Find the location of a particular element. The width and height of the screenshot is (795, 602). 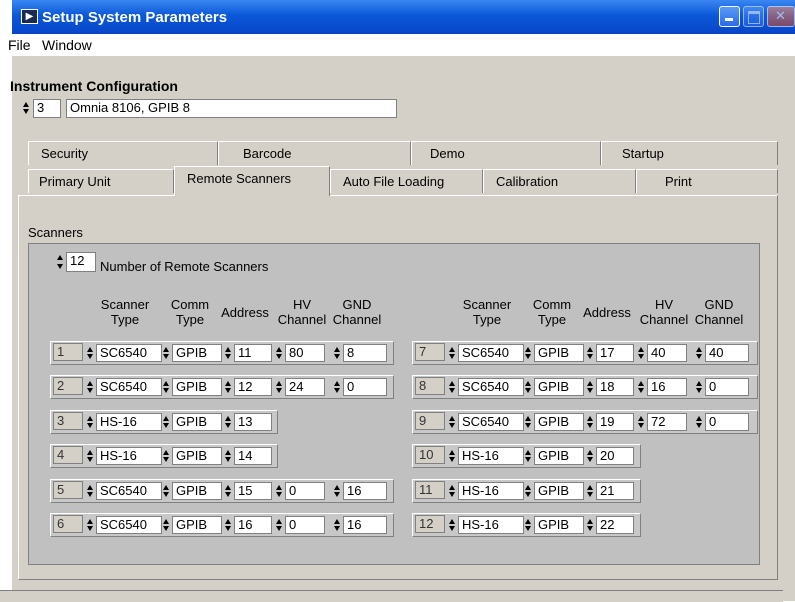

tab-demo: Demo is located at coordinates (506, 153).